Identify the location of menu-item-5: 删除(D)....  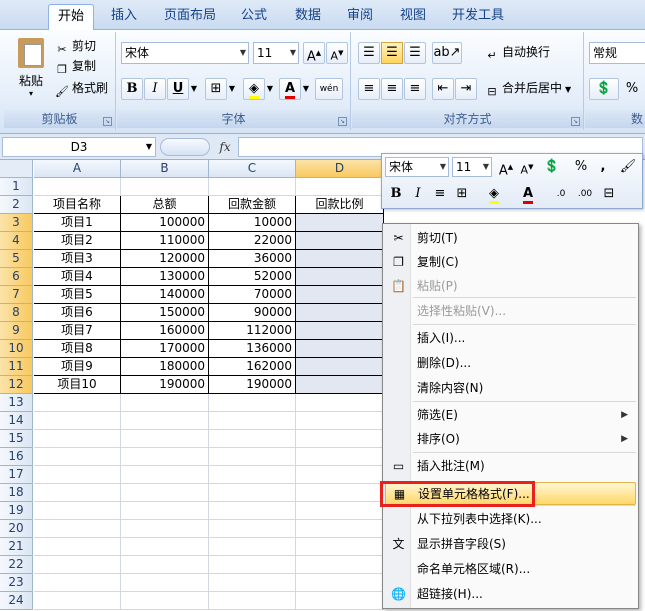
(510, 363).